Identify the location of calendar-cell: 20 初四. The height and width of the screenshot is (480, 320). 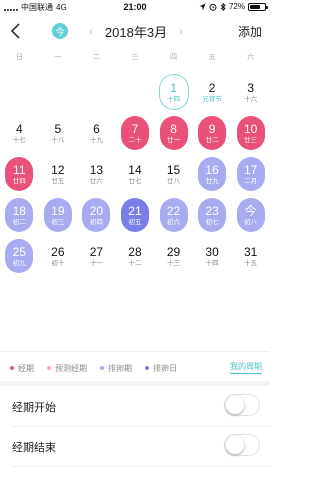
(96, 215).